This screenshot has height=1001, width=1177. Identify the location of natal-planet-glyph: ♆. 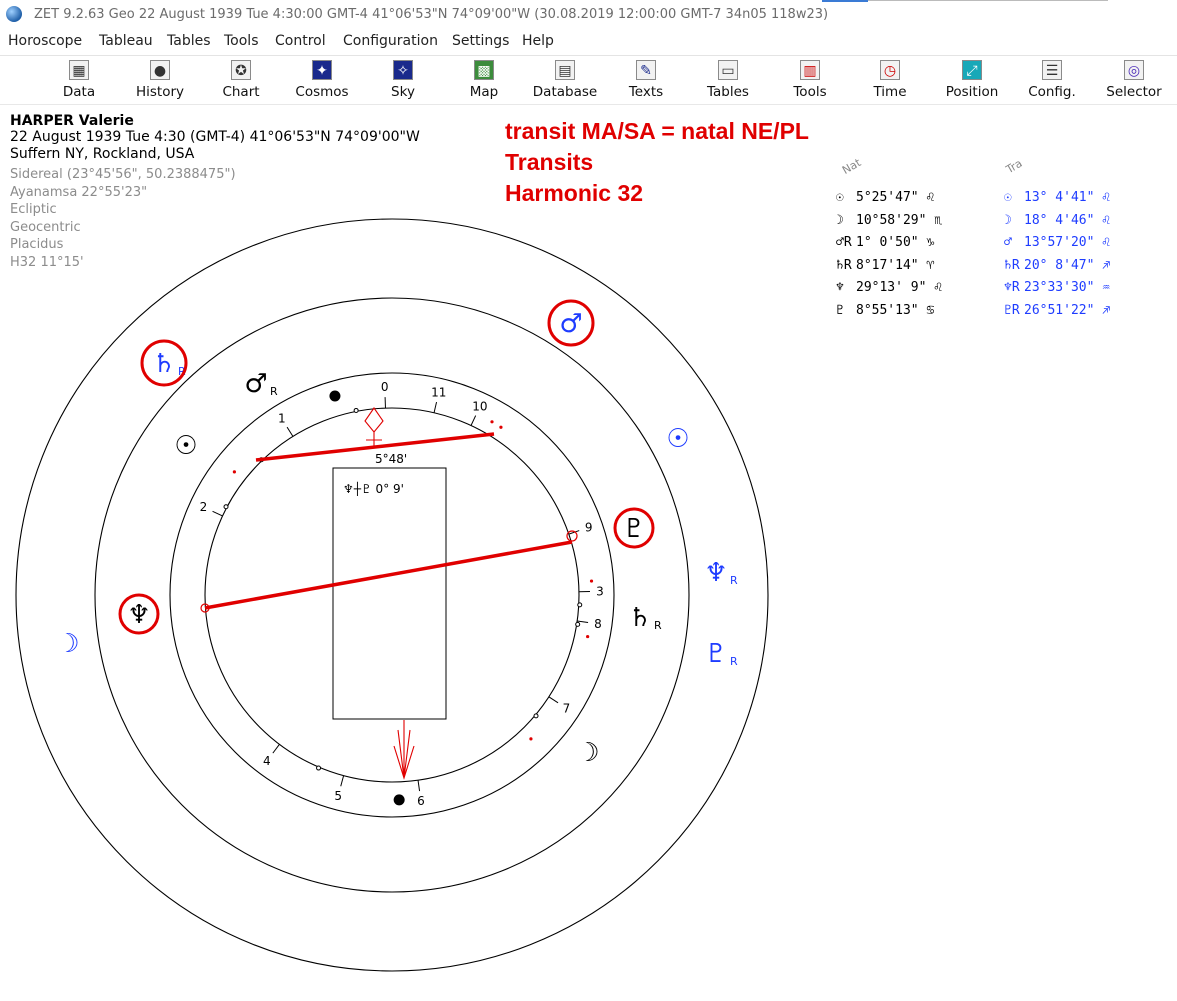
(138, 615).